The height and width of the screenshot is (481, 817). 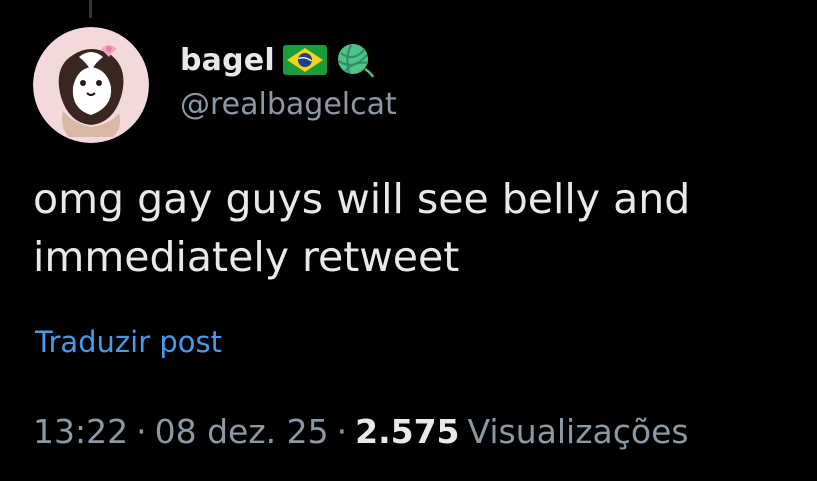 I want to click on tweet-metadata: 13:22 · 08 dez. 25 · 2.575 Visualizações, so click(x=361, y=431).